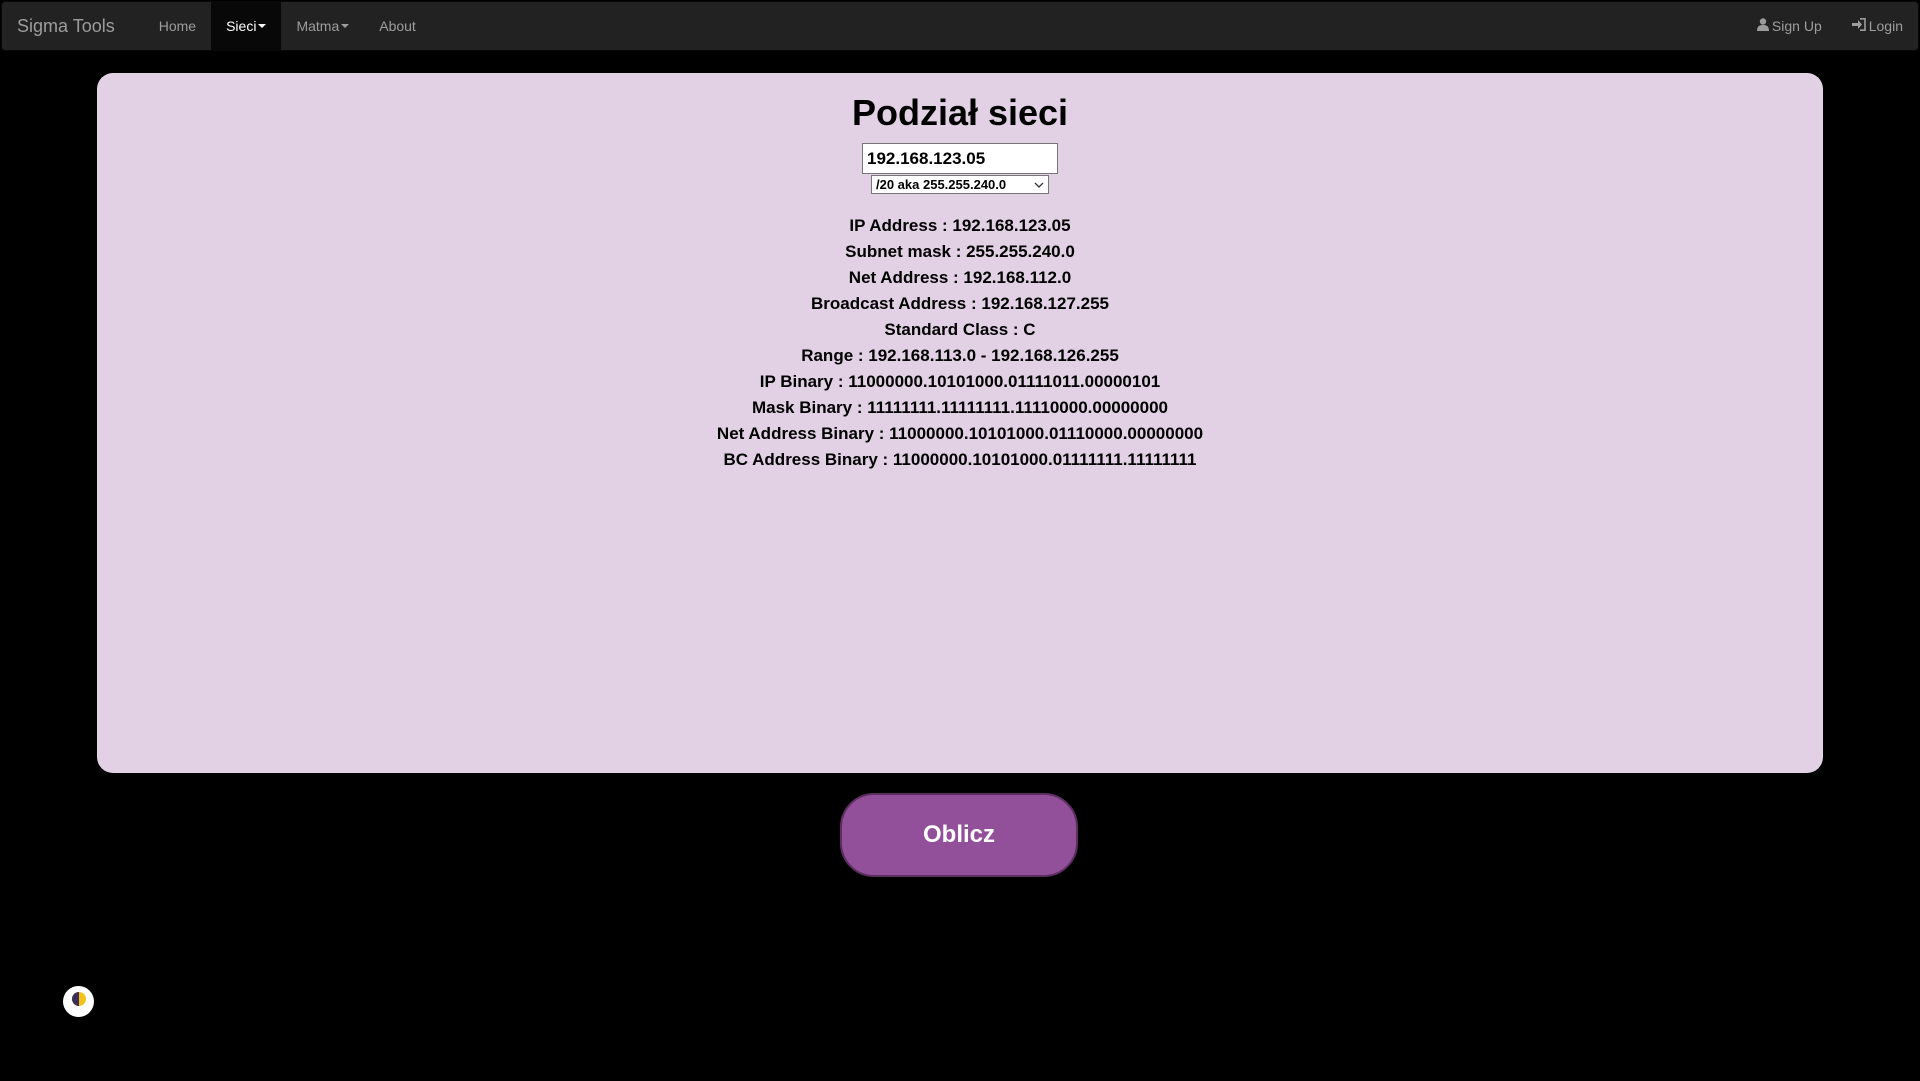 The width and height of the screenshot is (1920, 1081). Describe the element at coordinates (960, 251) in the screenshot. I see `result-subnet-mask: Subnet mask : 255.255.240.0` at that location.